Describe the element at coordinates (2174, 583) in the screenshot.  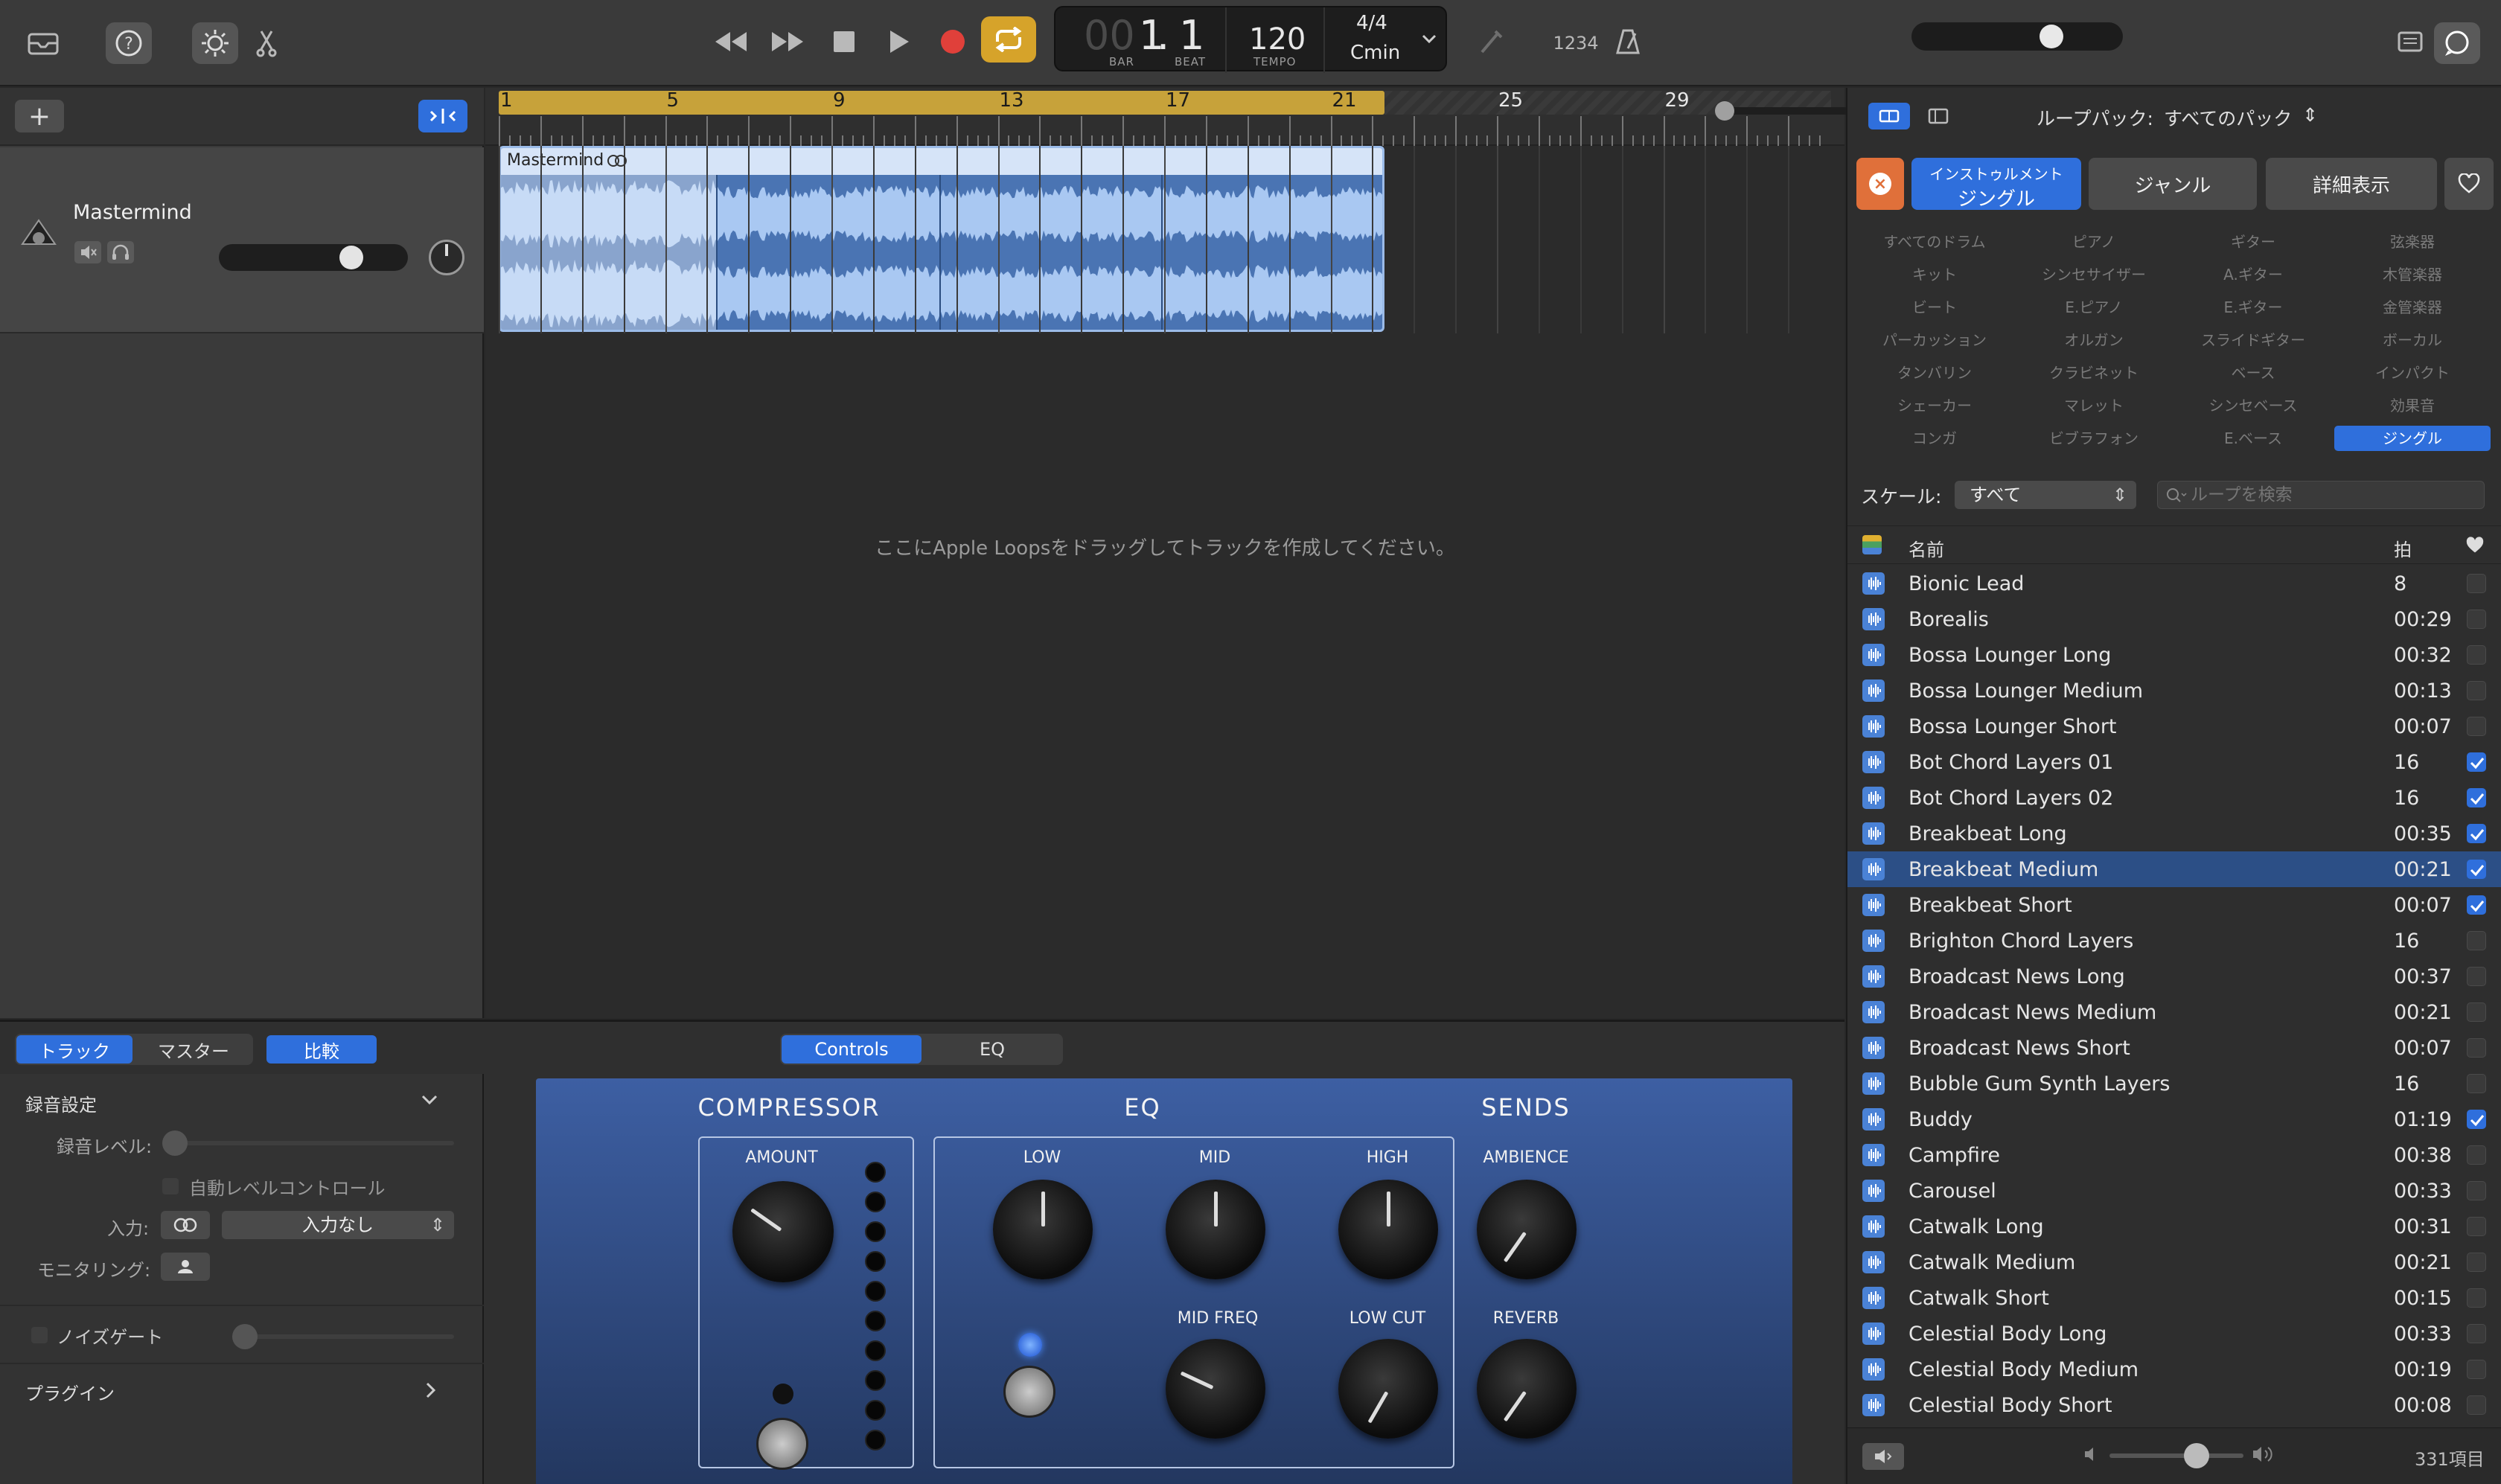
I see `loop-row: Bionic Lead 8` at that location.